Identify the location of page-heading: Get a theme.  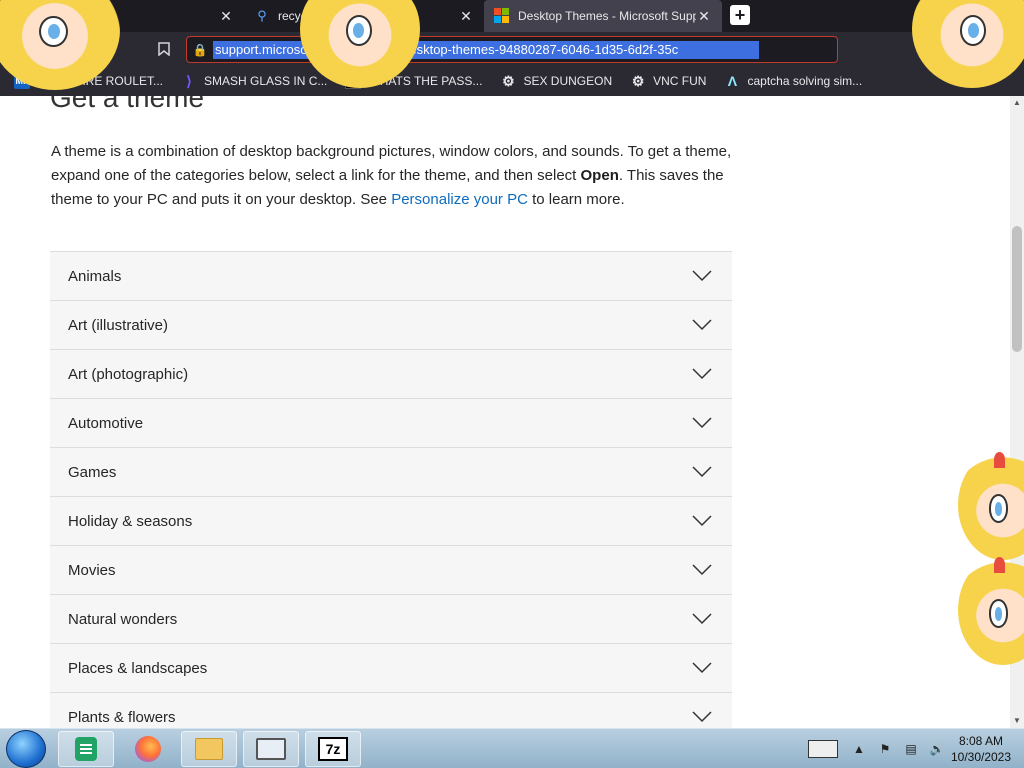
(127, 104).